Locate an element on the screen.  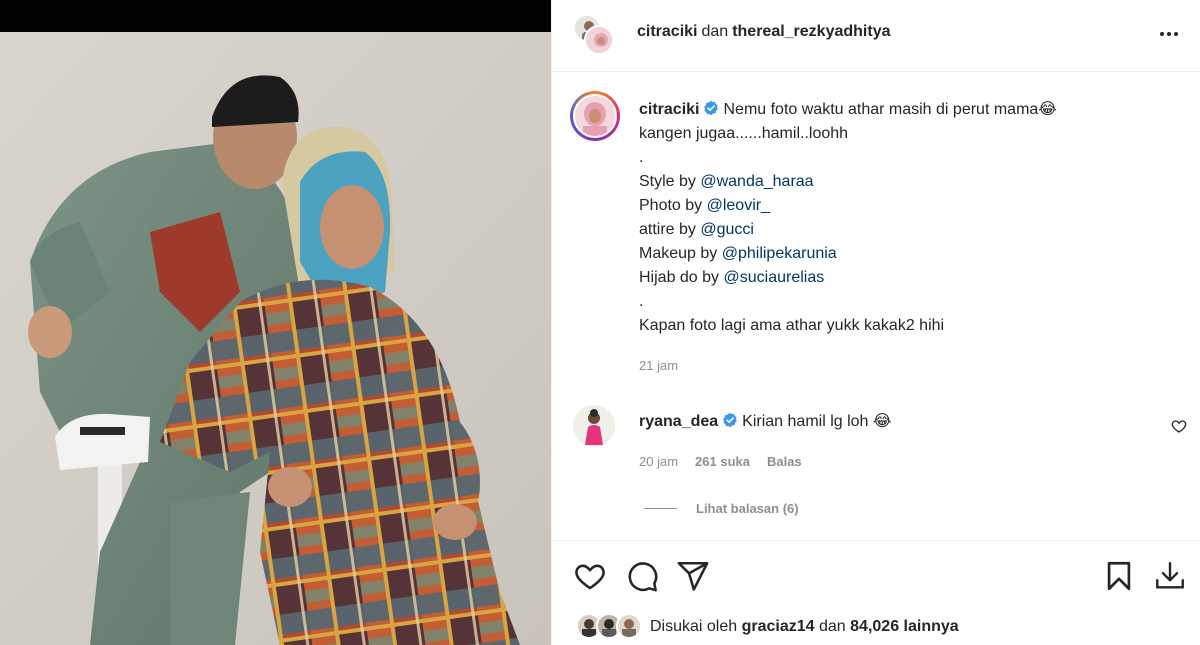
caption-line-style: Style by @wanda_haraa is located at coordinates (899, 182).